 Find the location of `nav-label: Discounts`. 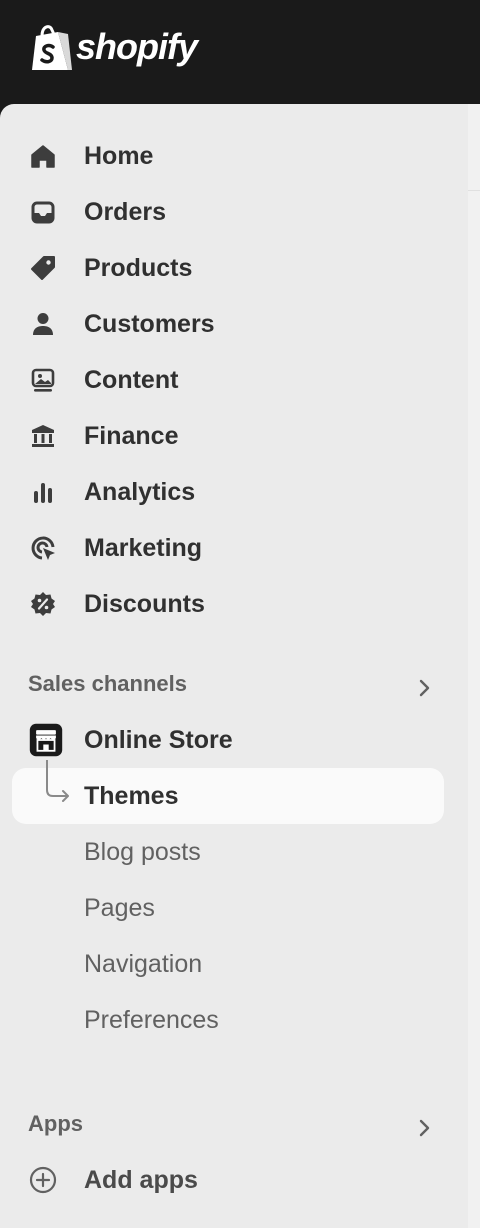

nav-label: Discounts is located at coordinates (144, 603).